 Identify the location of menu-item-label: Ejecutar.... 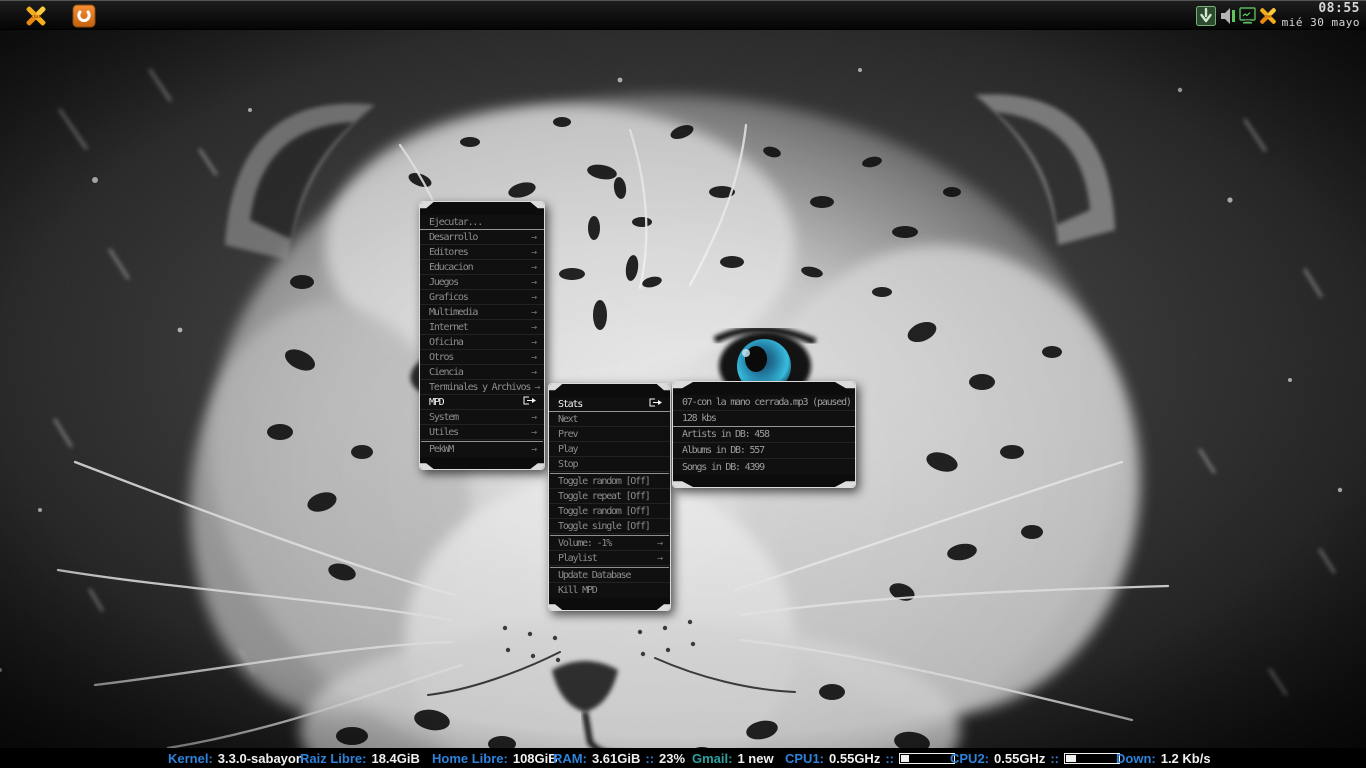
(456, 222).